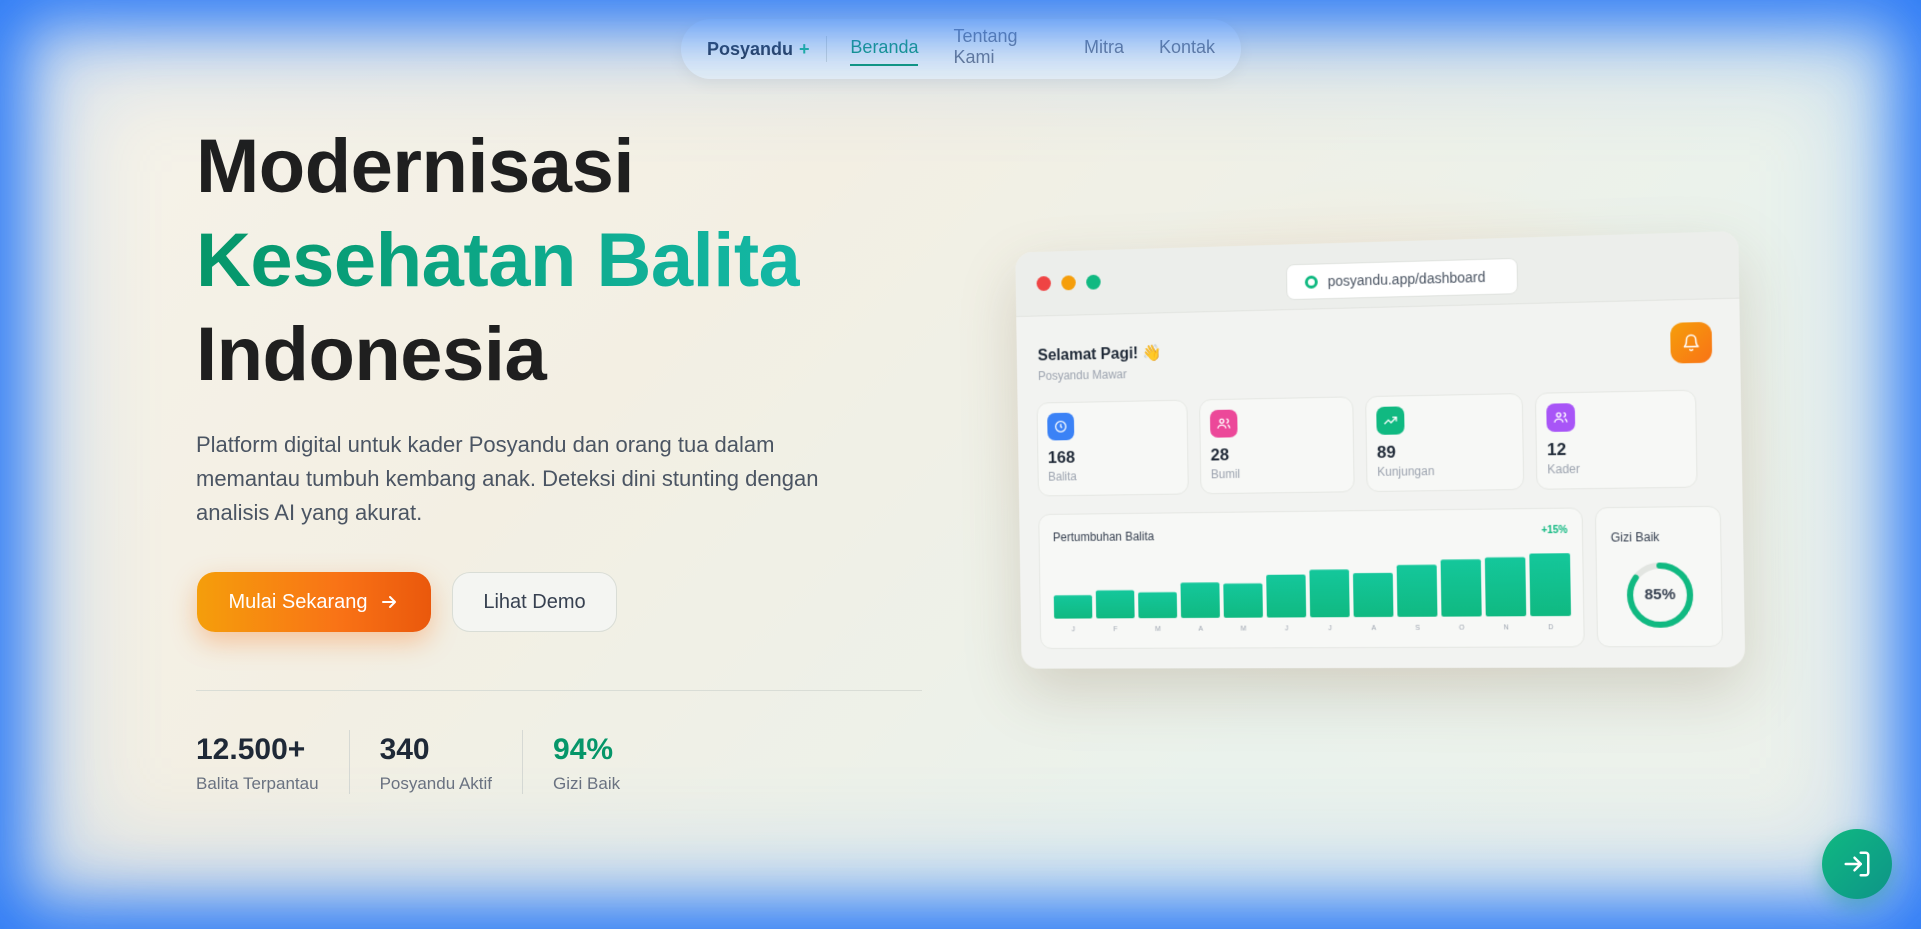  What do you see at coordinates (1445, 443) in the screenshot?
I see `summary-card: 89 Kunjungan` at bounding box center [1445, 443].